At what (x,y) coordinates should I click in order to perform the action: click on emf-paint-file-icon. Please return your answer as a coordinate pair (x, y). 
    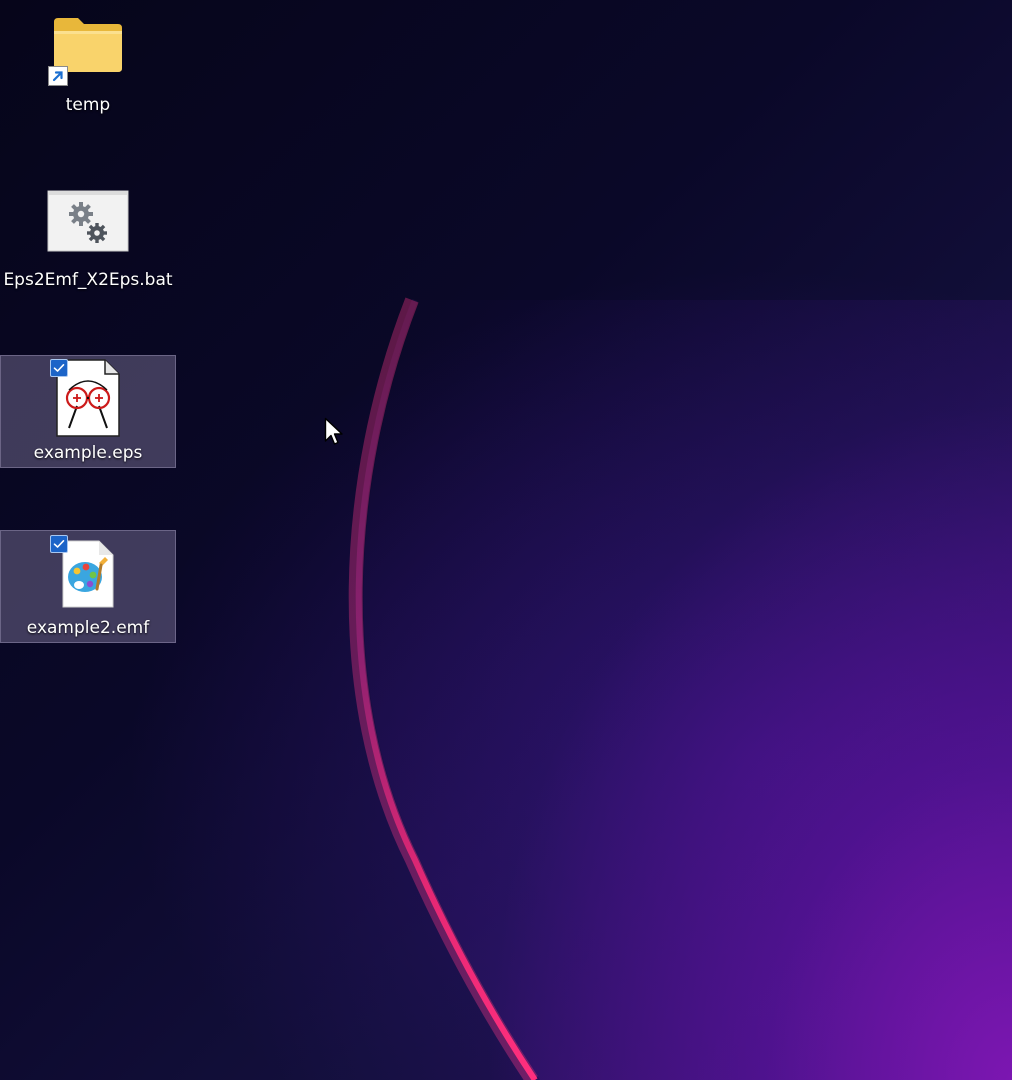
    Looking at the image, I should click on (88, 574).